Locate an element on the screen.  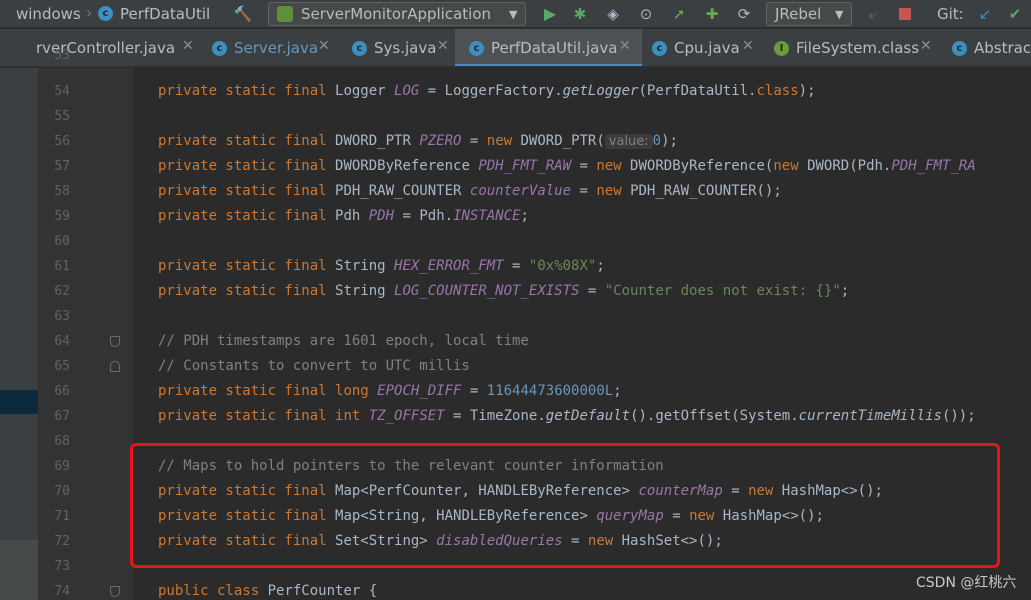
line-number: 56 is located at coordinates (62, 141).